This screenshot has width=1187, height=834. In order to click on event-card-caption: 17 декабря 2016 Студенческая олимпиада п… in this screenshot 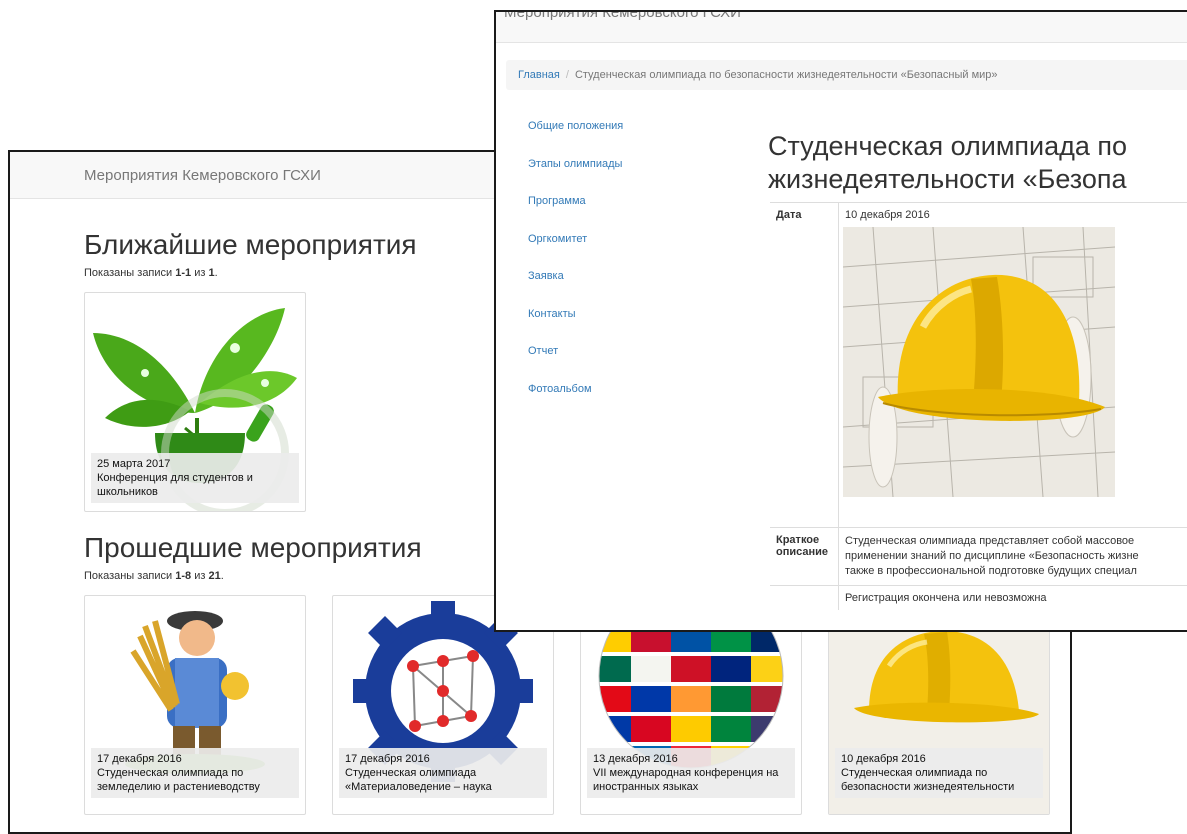, I will do `click(195, 773)`.